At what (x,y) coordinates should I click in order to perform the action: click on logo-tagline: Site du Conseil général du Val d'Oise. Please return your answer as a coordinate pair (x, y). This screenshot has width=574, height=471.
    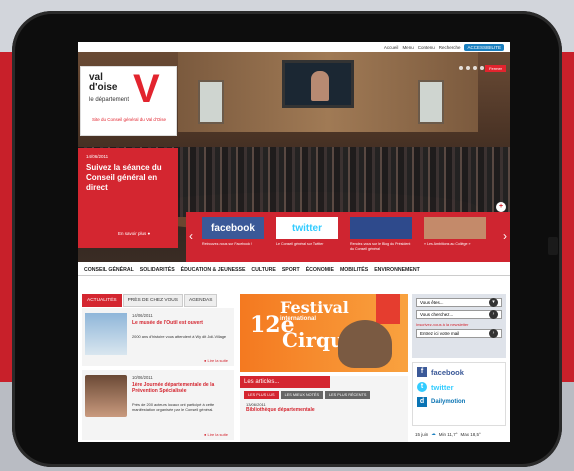
    Looking at the image, I should click on (129, 119).